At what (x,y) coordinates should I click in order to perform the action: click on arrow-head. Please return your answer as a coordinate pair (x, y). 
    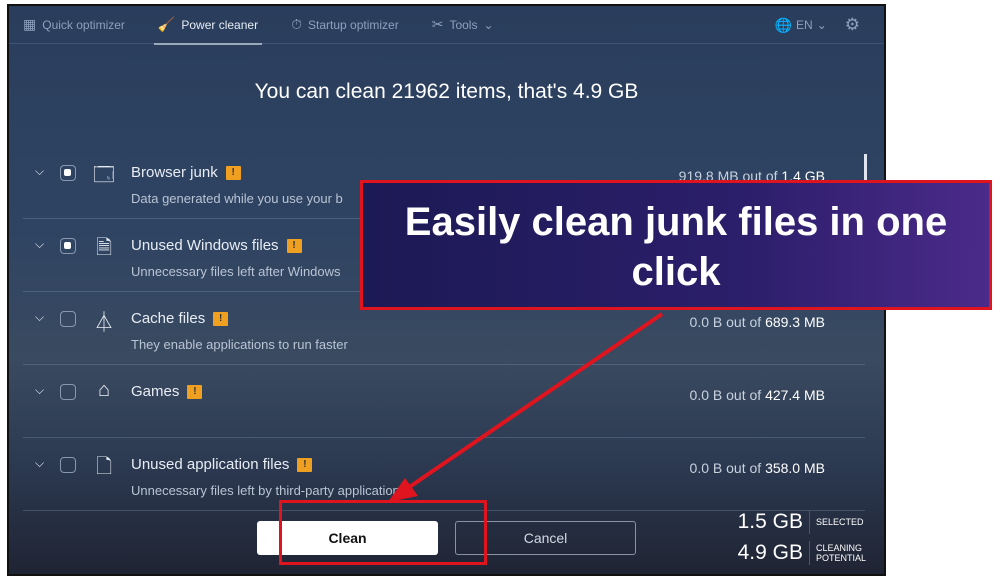
    Looking at the image, I should click on (403, 490).